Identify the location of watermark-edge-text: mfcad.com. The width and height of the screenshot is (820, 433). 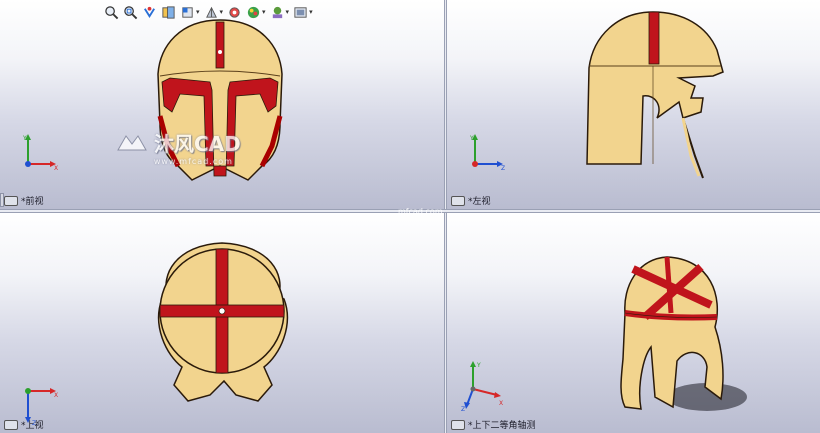
(420, 211).